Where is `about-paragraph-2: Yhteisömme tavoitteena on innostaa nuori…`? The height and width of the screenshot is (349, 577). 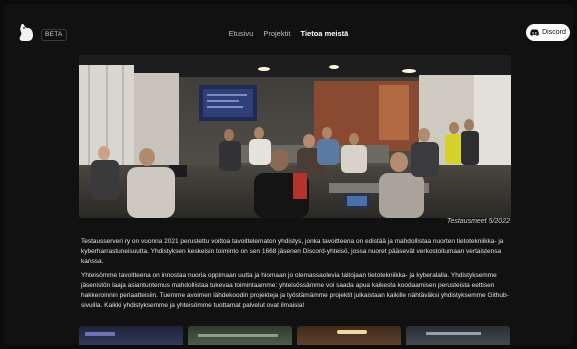
about-paragraph-2: Yhteisömme tavoitteena on innostaa nuori… is located at coordinates (295, 290).